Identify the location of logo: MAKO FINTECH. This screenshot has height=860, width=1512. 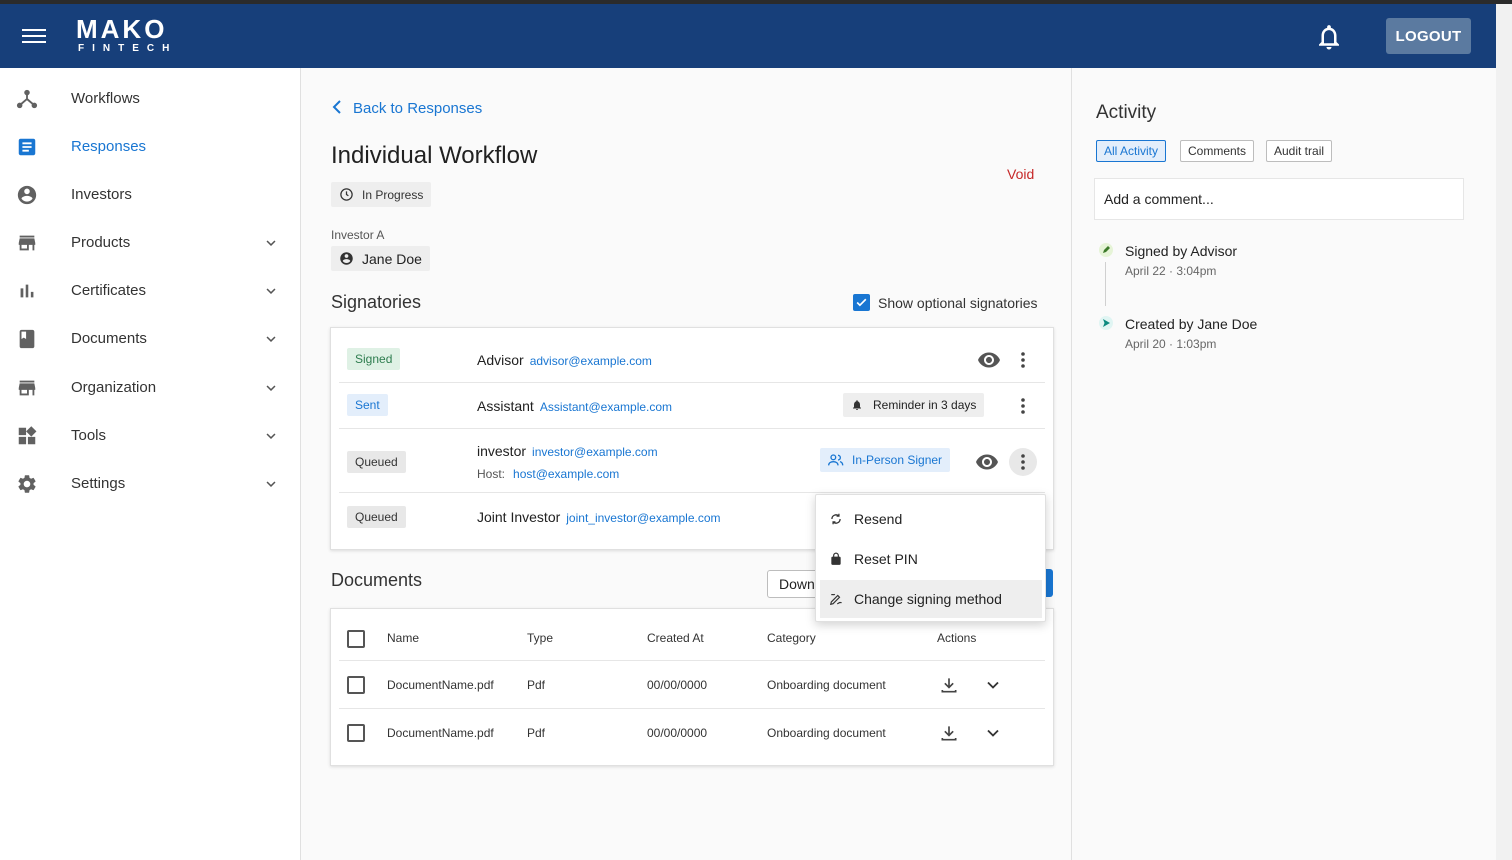
(126, 36).